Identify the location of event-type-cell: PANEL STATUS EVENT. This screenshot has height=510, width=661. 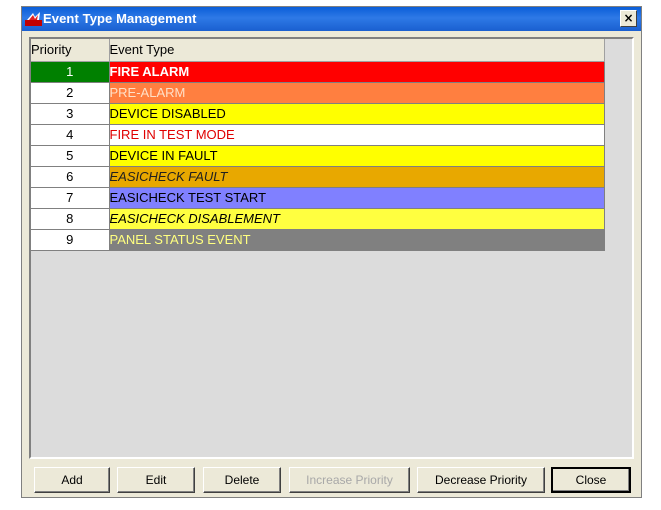
(357, 240).